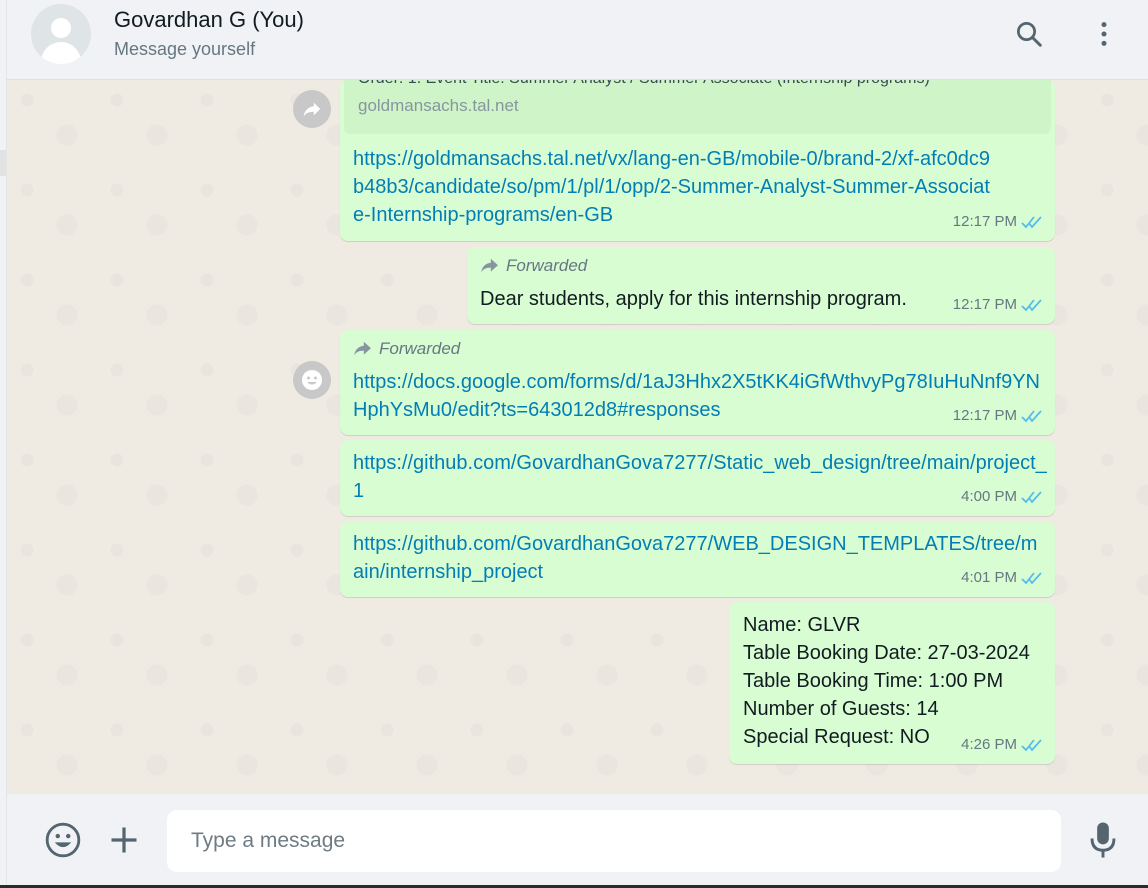  What do you see at coordinates (841, 709) in the screenshot?
I see `booking-guests-line: Number of Guests: 14` at bounding box center [841, 709].